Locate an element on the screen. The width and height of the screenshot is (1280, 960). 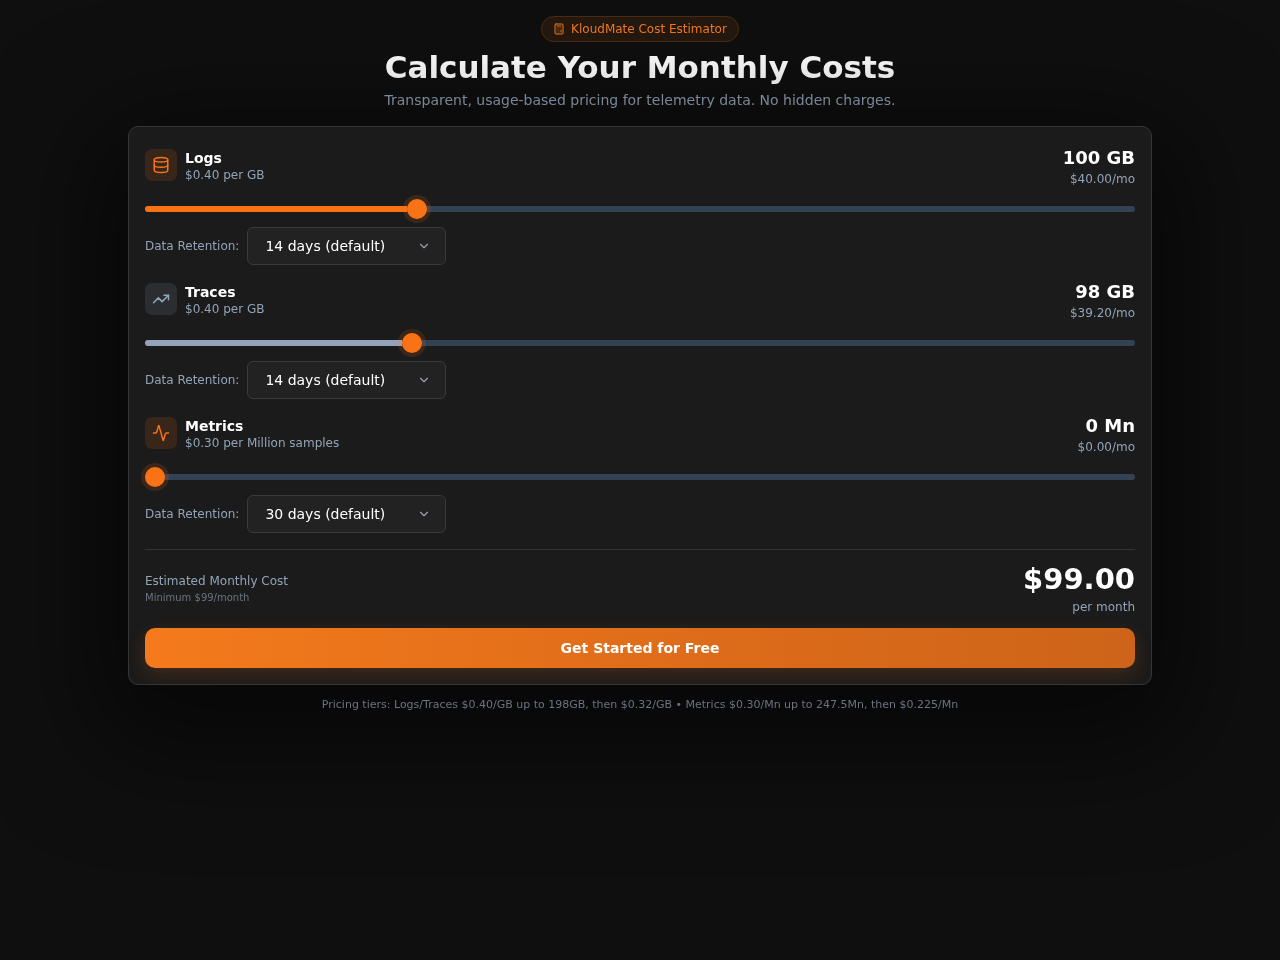
page-subtitle: Transparent, usage-based pricing for telemetry data. No hidden charges. is located at coordinates (640, 100).